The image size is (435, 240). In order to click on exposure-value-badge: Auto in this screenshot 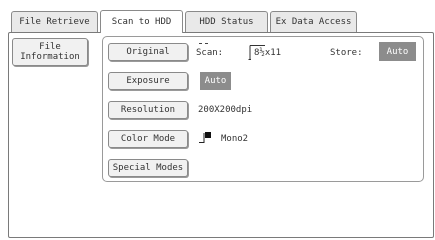, I will do `click(215, 81)`.